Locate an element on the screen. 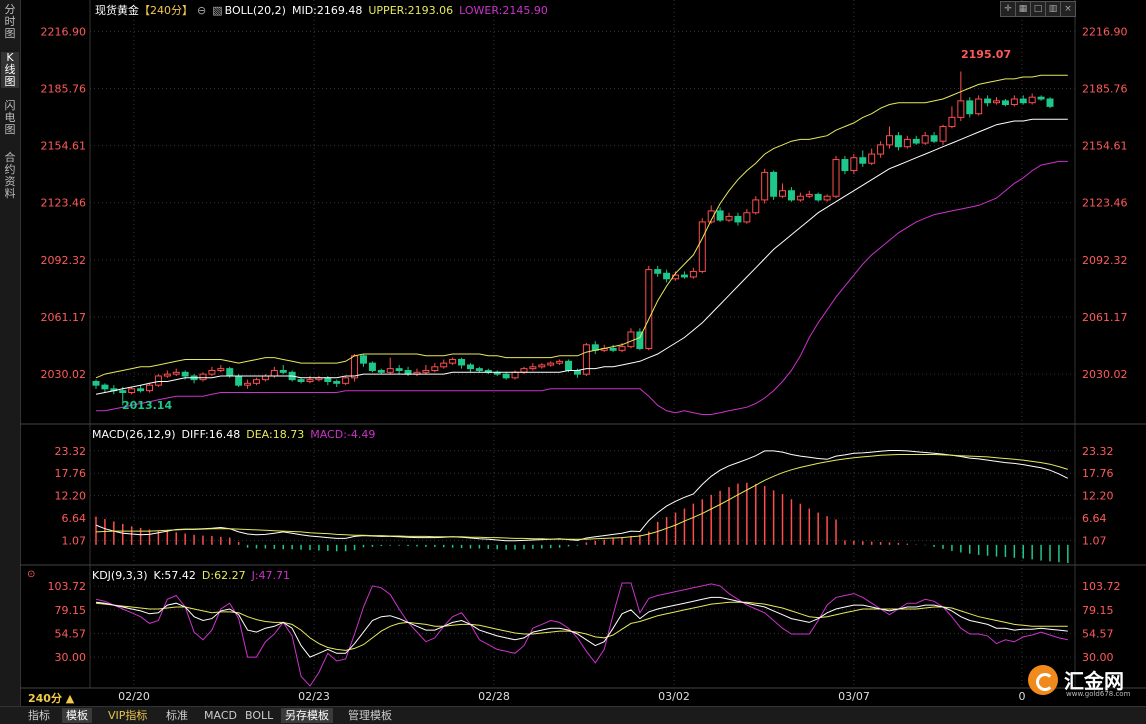 The image size is (1146, 724). kdj-j-line is located at coordinates (581, 634).